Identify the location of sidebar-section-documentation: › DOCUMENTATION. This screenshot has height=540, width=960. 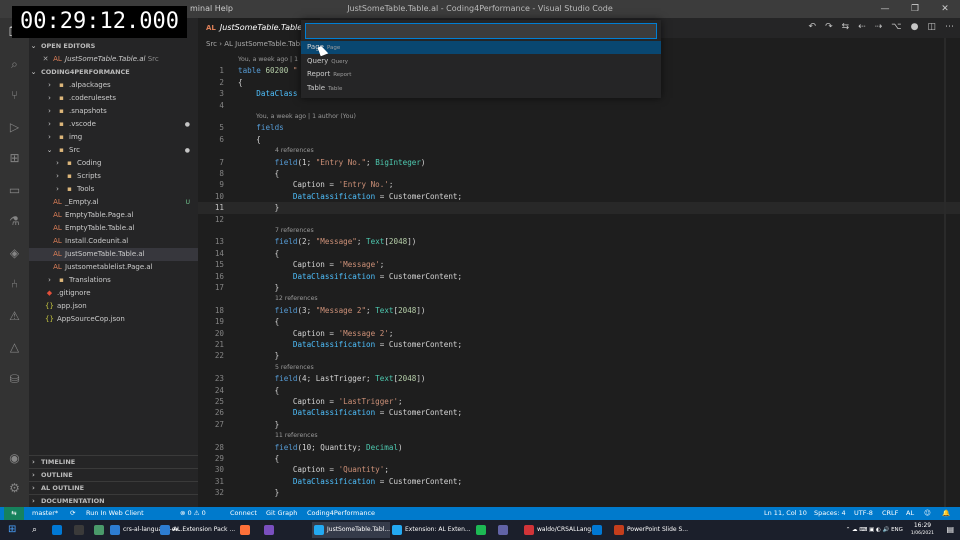
(113, 500).